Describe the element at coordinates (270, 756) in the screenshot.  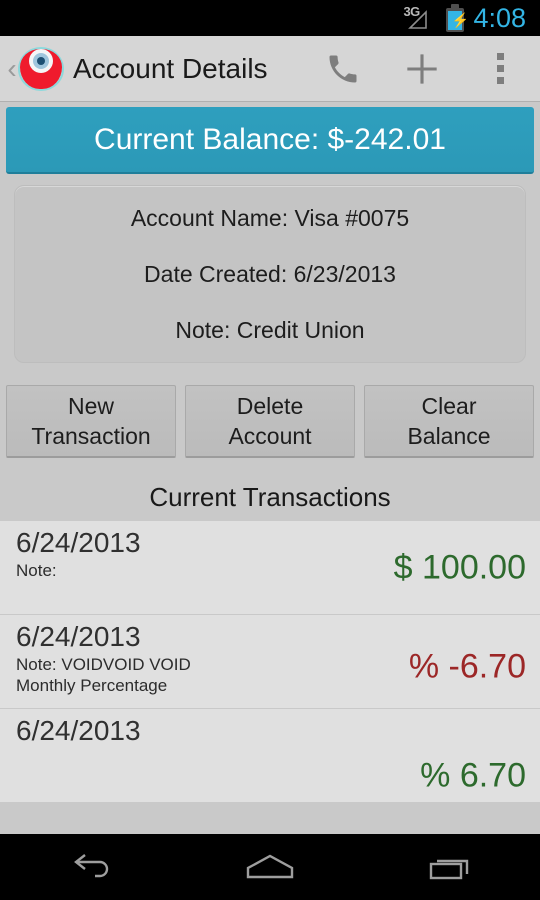
I see `list-item: 6/24/2013 % 6.70` at that location.